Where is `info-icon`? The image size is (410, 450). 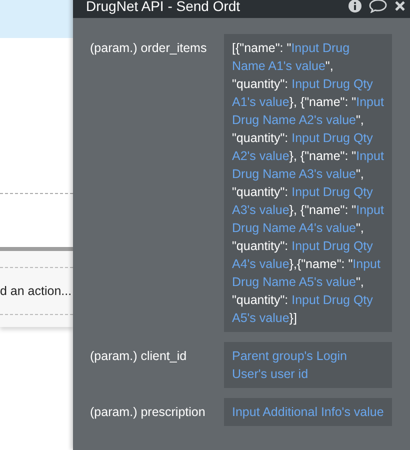
info-icon is located at coordinates (355, 6).